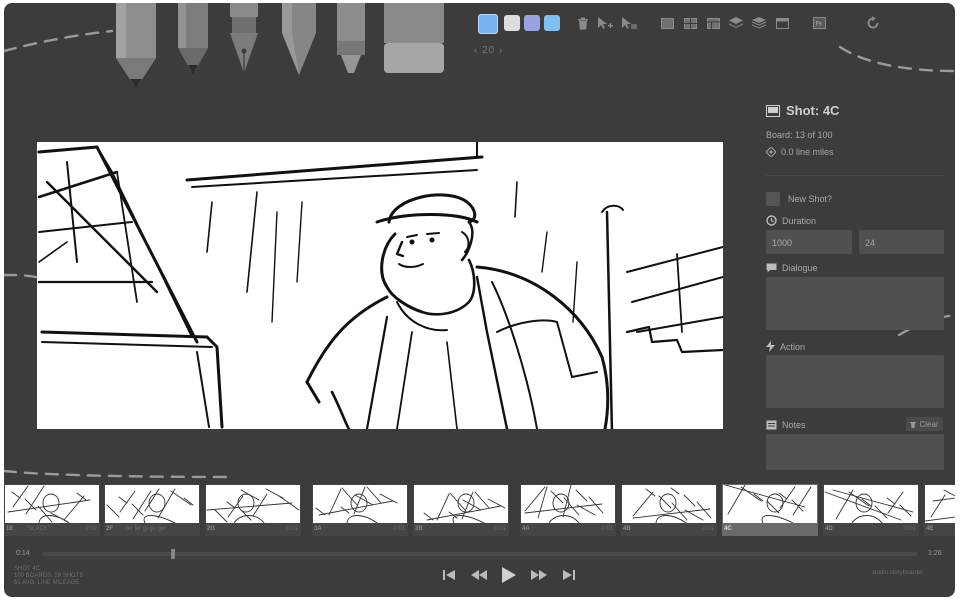  Describe the element at coordinates (244, 41) in the screenshot. I see `pen-tool` at that location.